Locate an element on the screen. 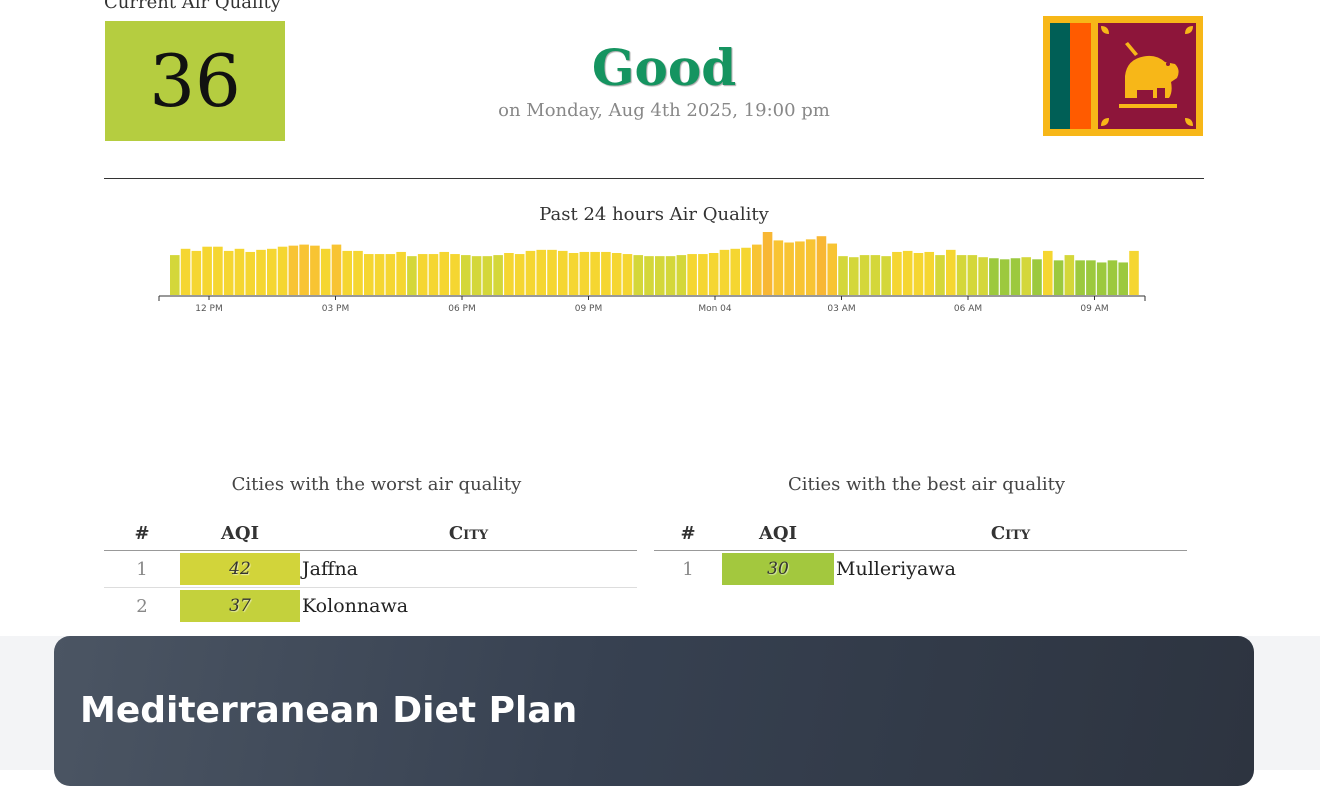  x-tick-label: 06 PM is located at coordinates (462, 309).